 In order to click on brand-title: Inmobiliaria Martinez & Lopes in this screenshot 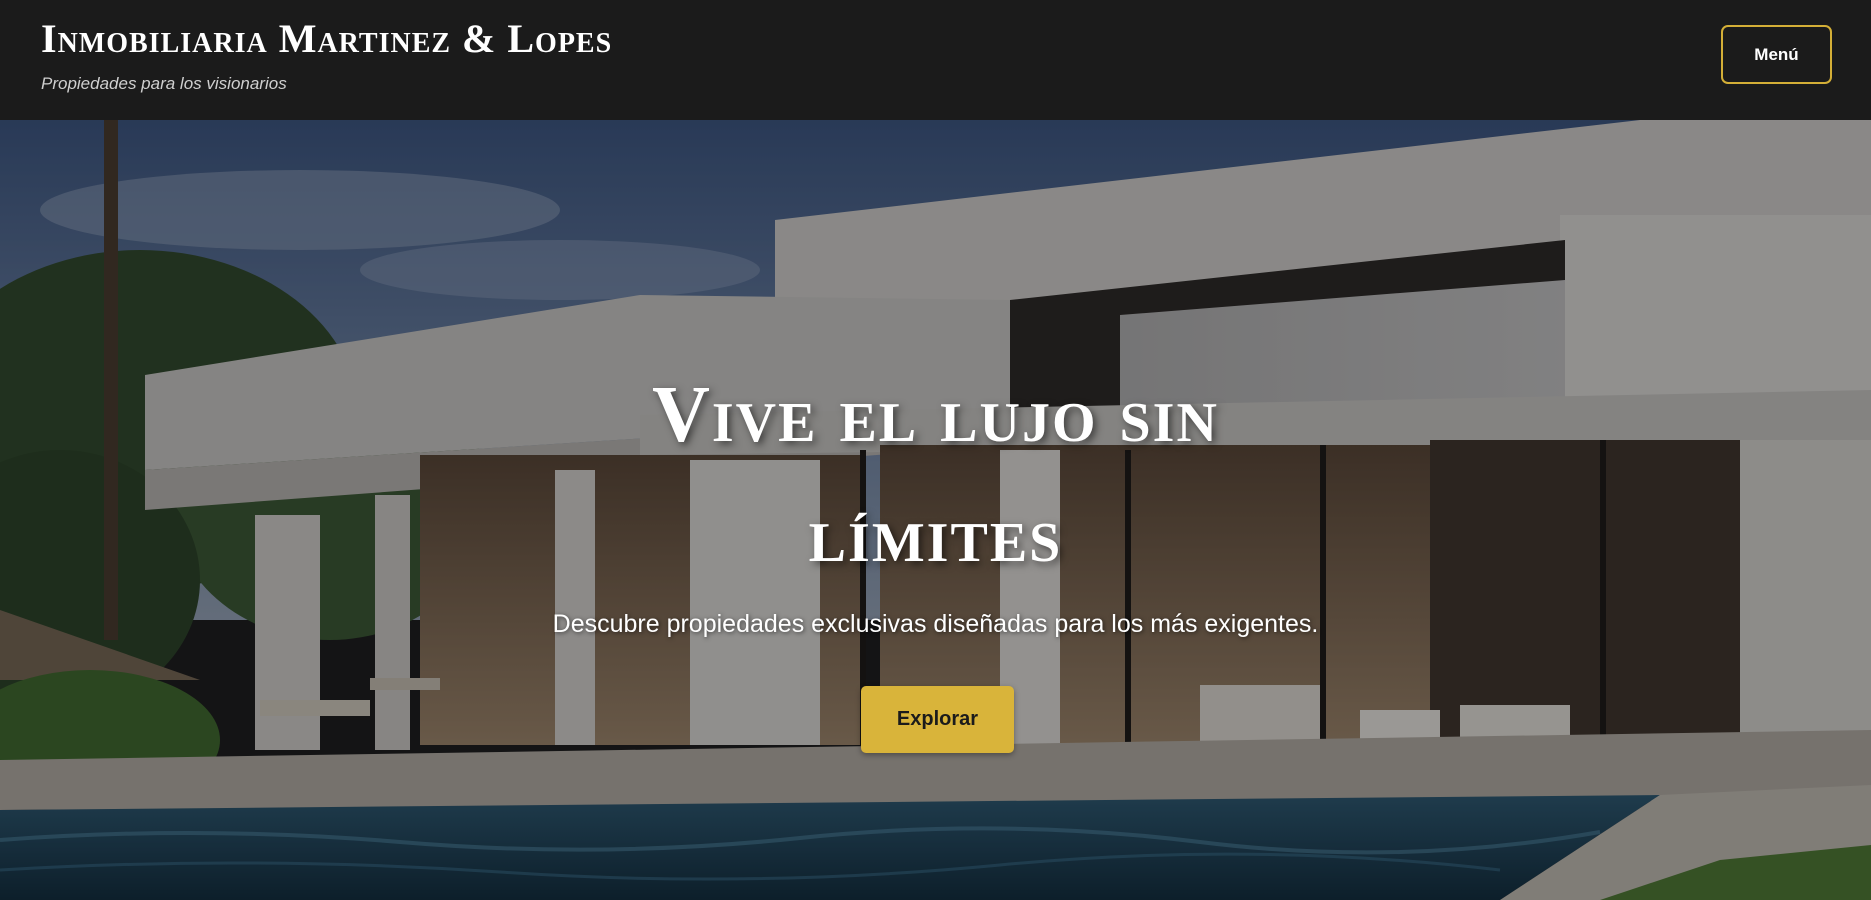, I will do `click(326, 39)`.